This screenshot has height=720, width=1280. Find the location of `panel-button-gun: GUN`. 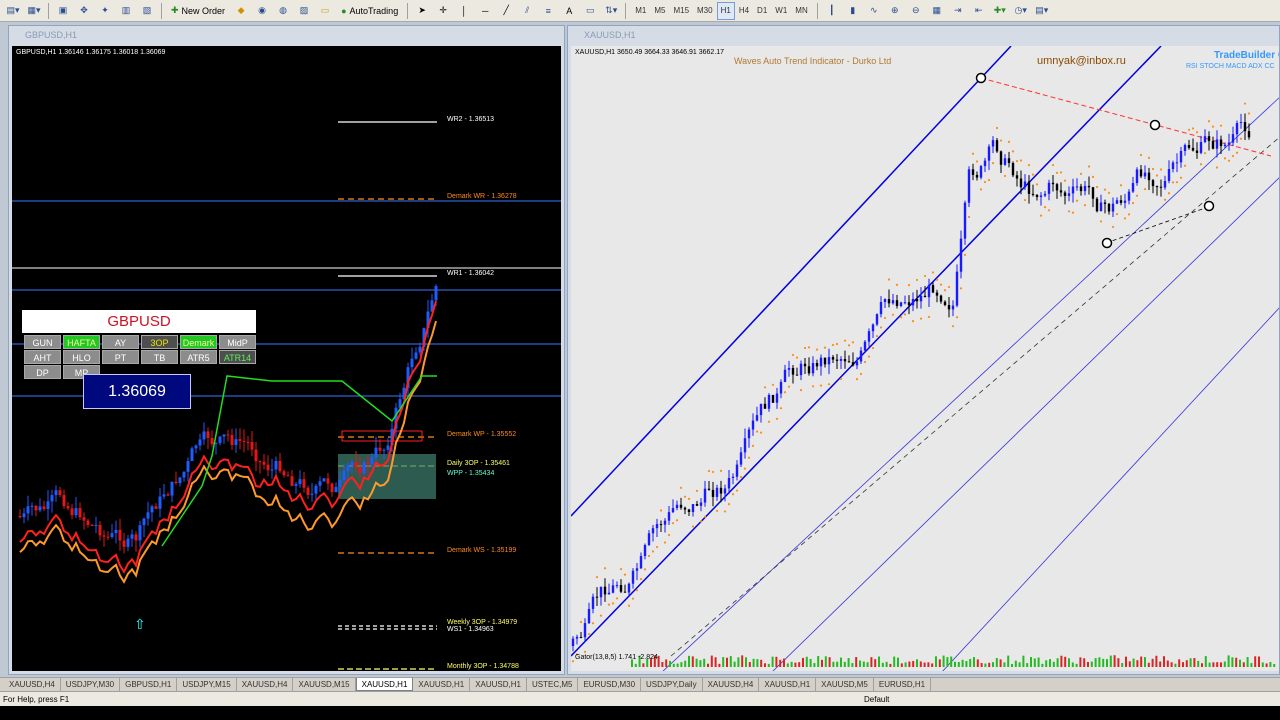

panel-button-gun: GUN is located at coordinates (42, 342).